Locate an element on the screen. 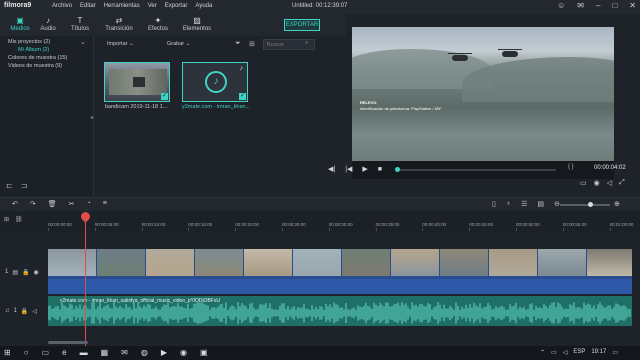  tab-audio: ♪ Audio is located at coordinates (48, 24).